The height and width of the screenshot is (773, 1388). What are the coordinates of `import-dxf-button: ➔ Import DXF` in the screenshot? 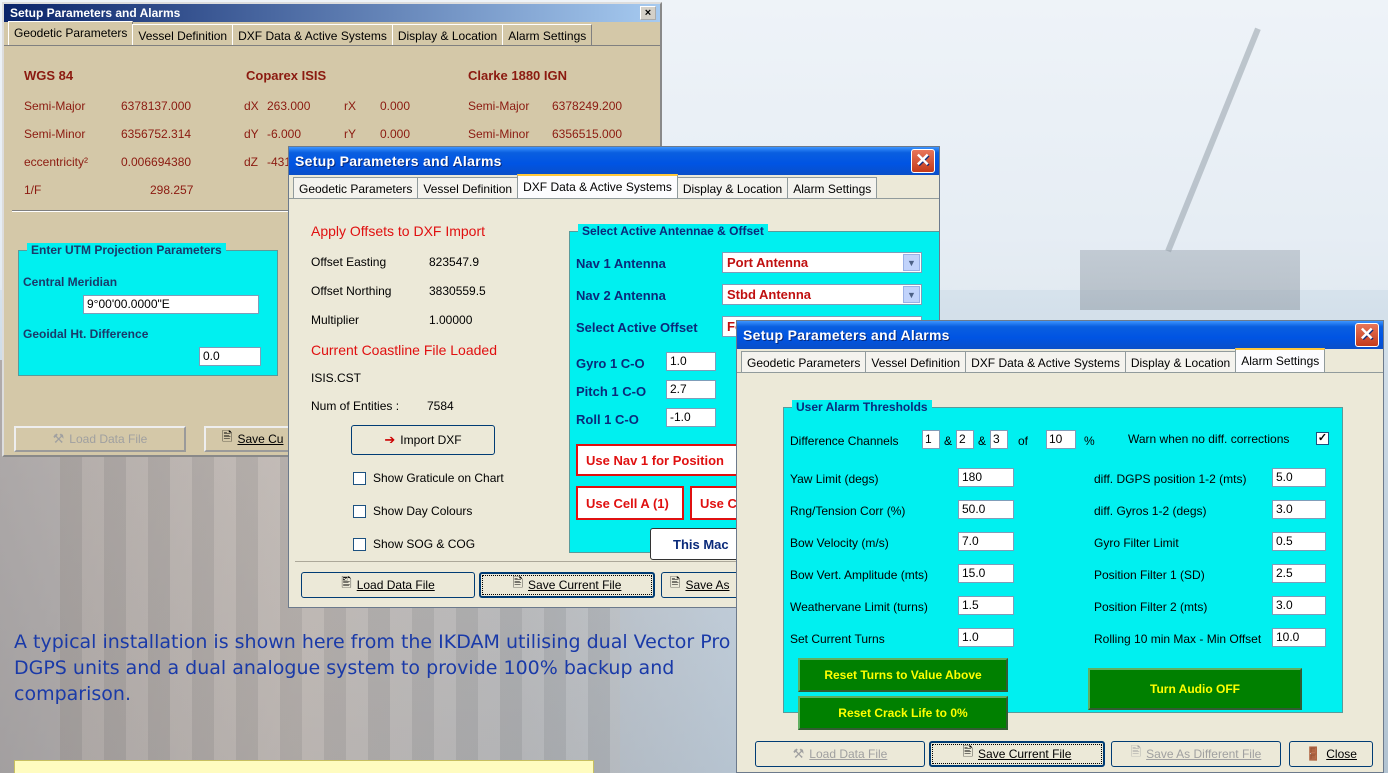 It's located at (423, 440).